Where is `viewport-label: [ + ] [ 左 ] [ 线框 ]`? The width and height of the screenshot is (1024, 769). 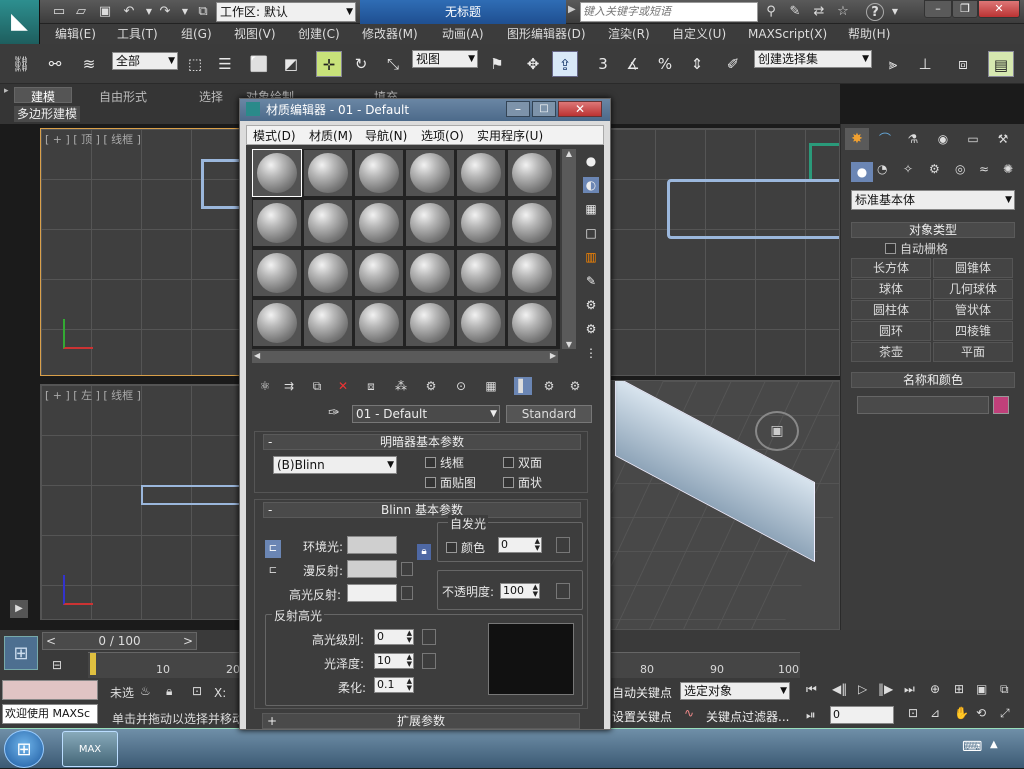 viewport-label: [ + ] [ 左 ] [ 线框 ] is located at coordinates (93, 395).